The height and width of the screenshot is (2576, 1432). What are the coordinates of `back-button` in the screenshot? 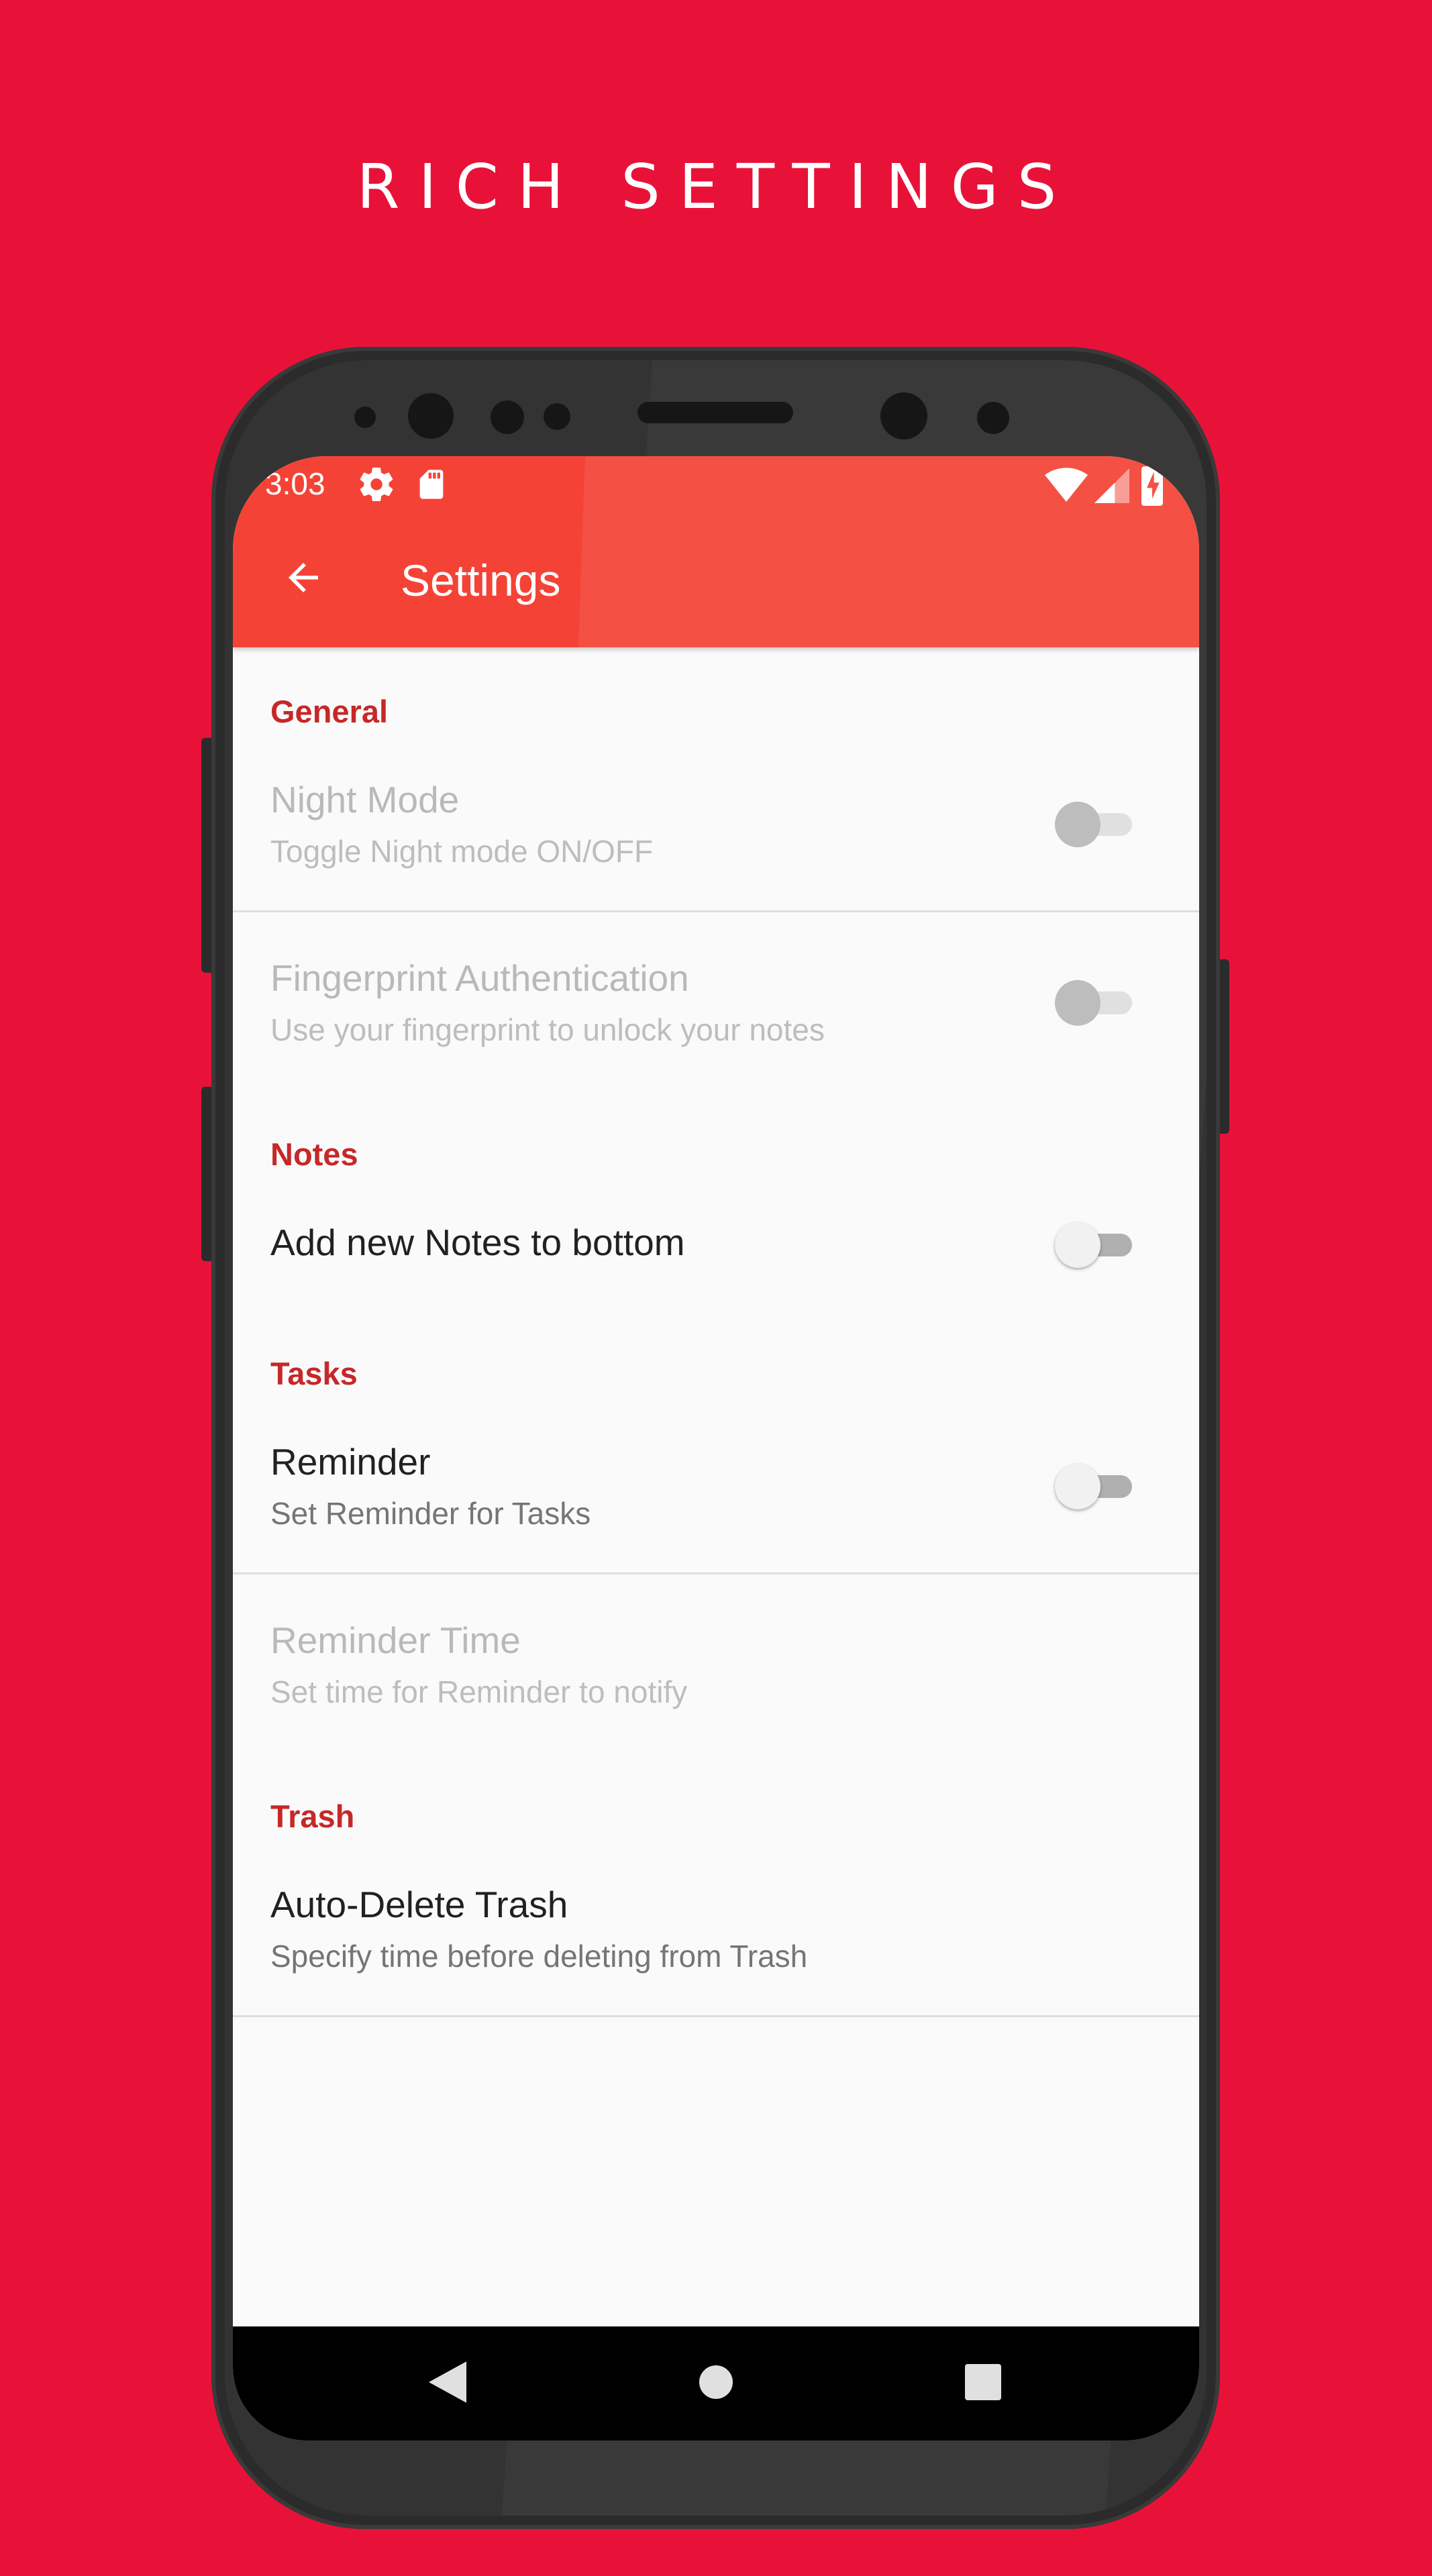 It's located at (303, 578).